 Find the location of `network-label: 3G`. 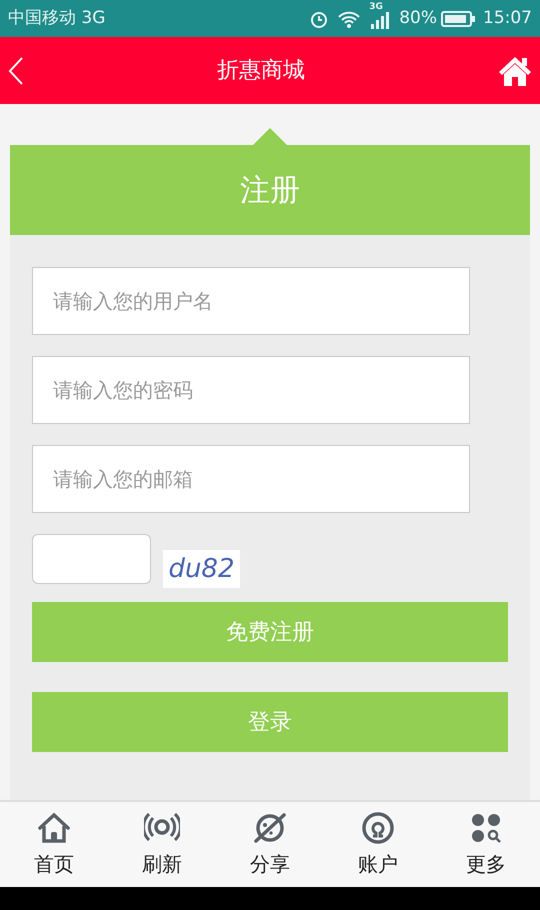

network-label: 3G is located at coordinates (376, 7).